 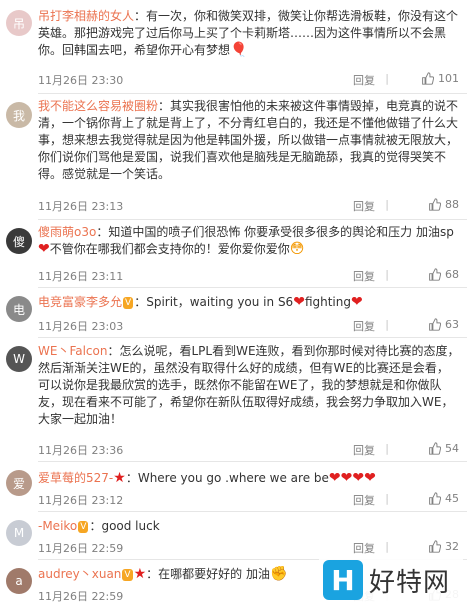 What do you see at coordinates (343, 580) in the screenshot?
I see `site-logo-icon: H` at bounding box center [343, 580].